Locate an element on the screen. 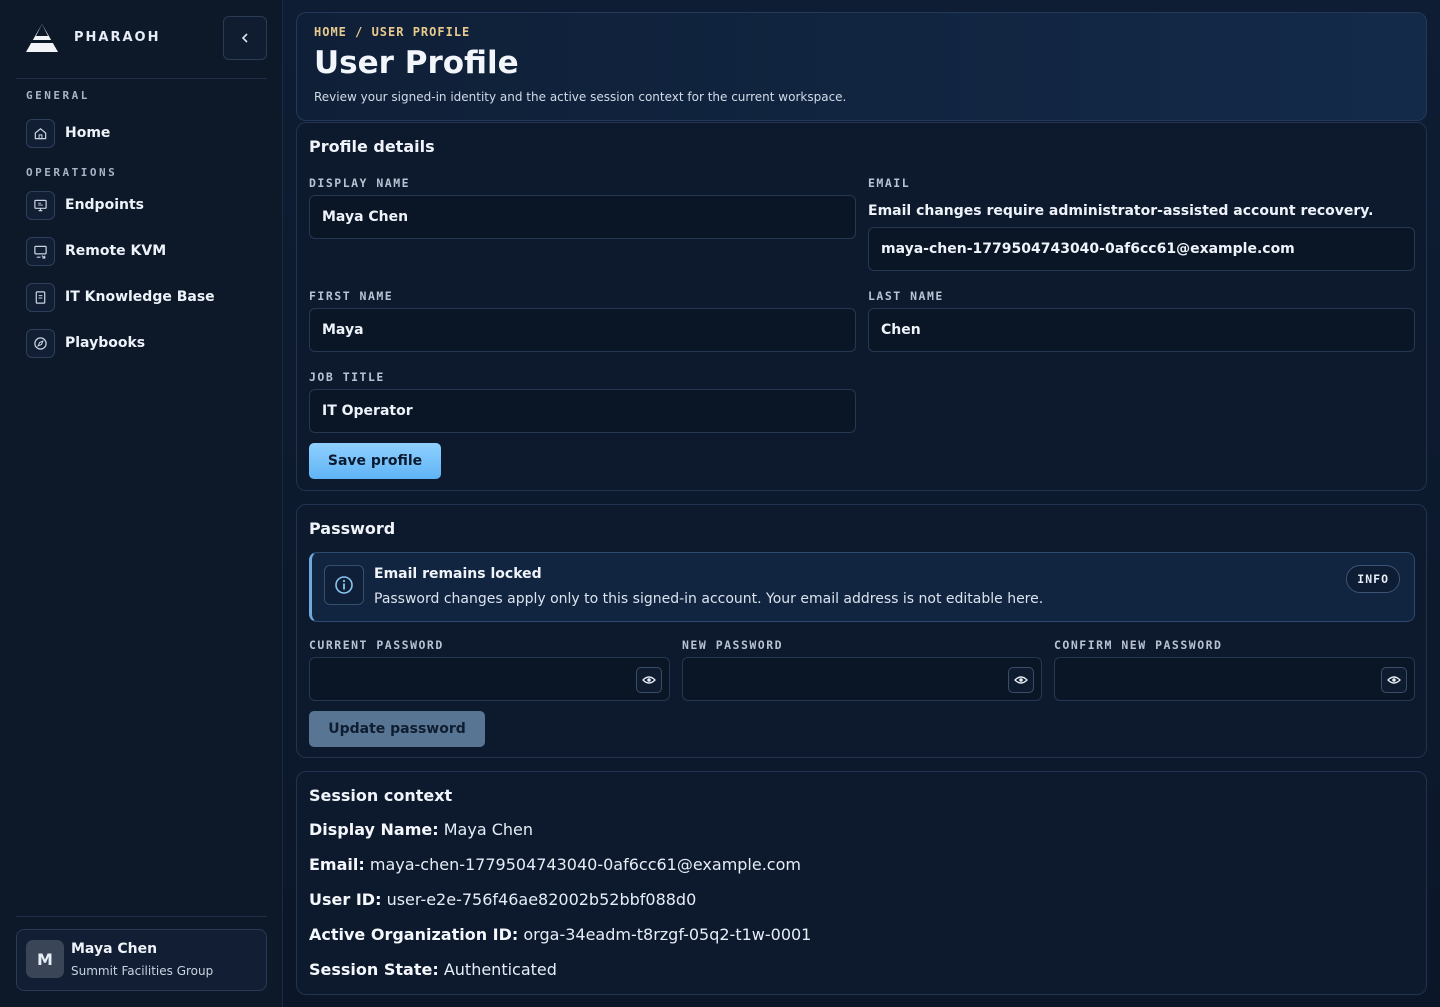  sidebar-item-remote-kvm: Remote KVM is located at coordinates (146, 251).